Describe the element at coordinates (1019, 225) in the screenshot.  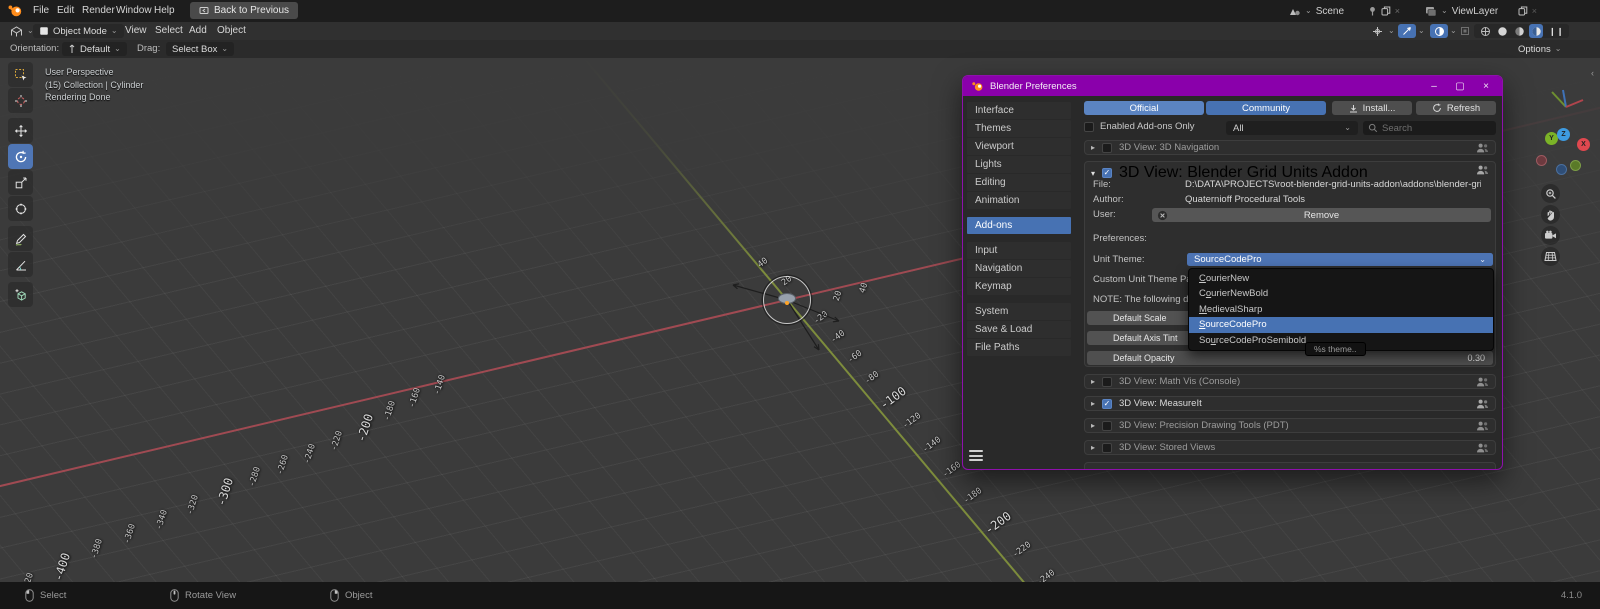
I see `sidebar-item-addons: Add-ons` at that location.